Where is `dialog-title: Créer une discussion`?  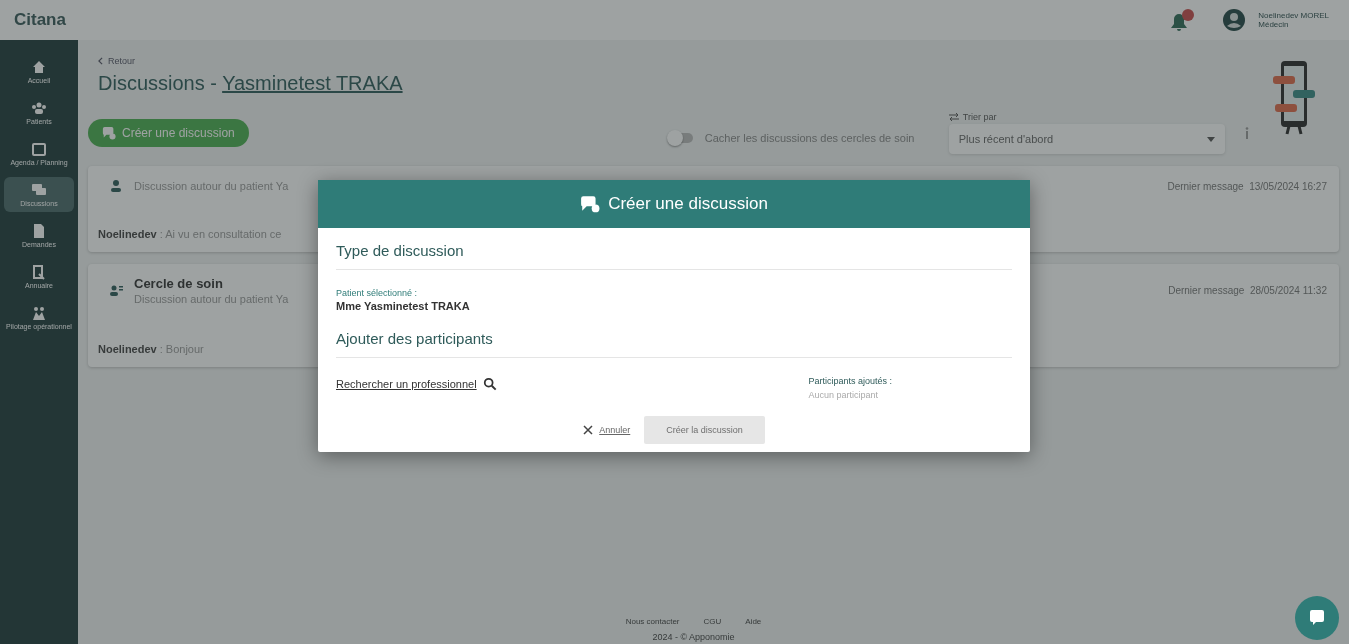 dialog-title: Créer une discussion is located at coordinates (688, 204).